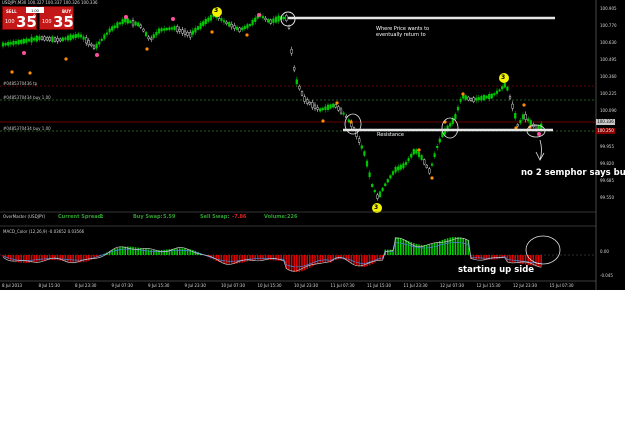  What do you see at coordinates (607, 197) in the screenshot?
I see `price-tick: 99.550` at bounding box center [607, 197].